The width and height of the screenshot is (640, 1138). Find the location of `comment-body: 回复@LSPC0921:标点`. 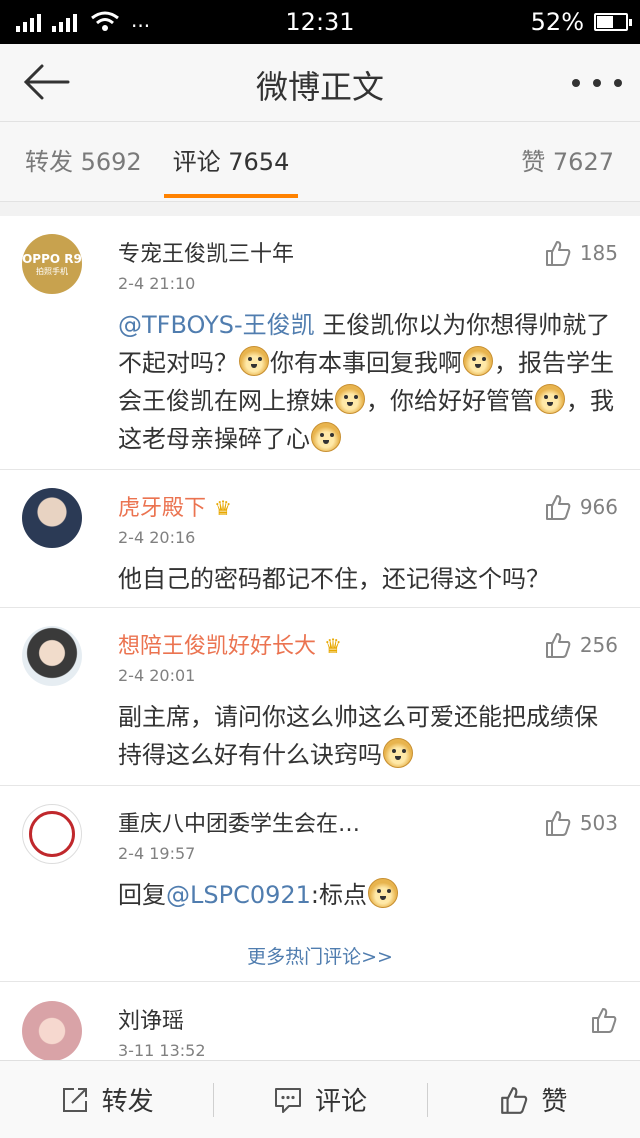

comment-body: 回复@LSPC0921:标点 is located at coordinates (368, 895).